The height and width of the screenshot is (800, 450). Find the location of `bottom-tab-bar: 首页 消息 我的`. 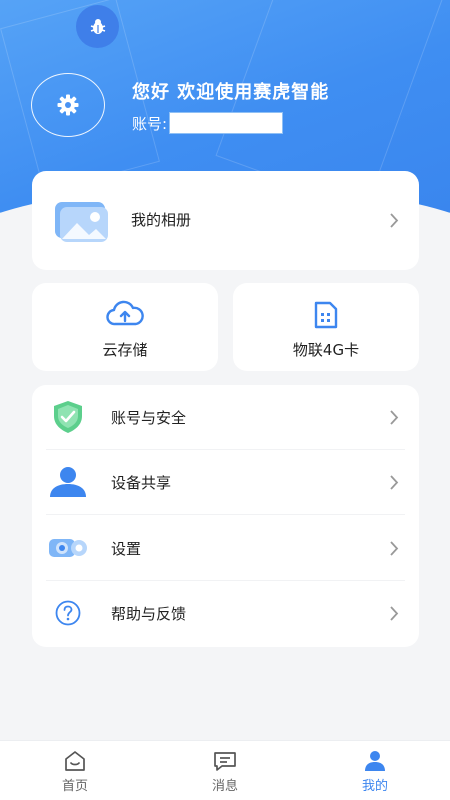

bottom-tab-bar: 首页 消息 我的 is located at coordinates (225, 770).